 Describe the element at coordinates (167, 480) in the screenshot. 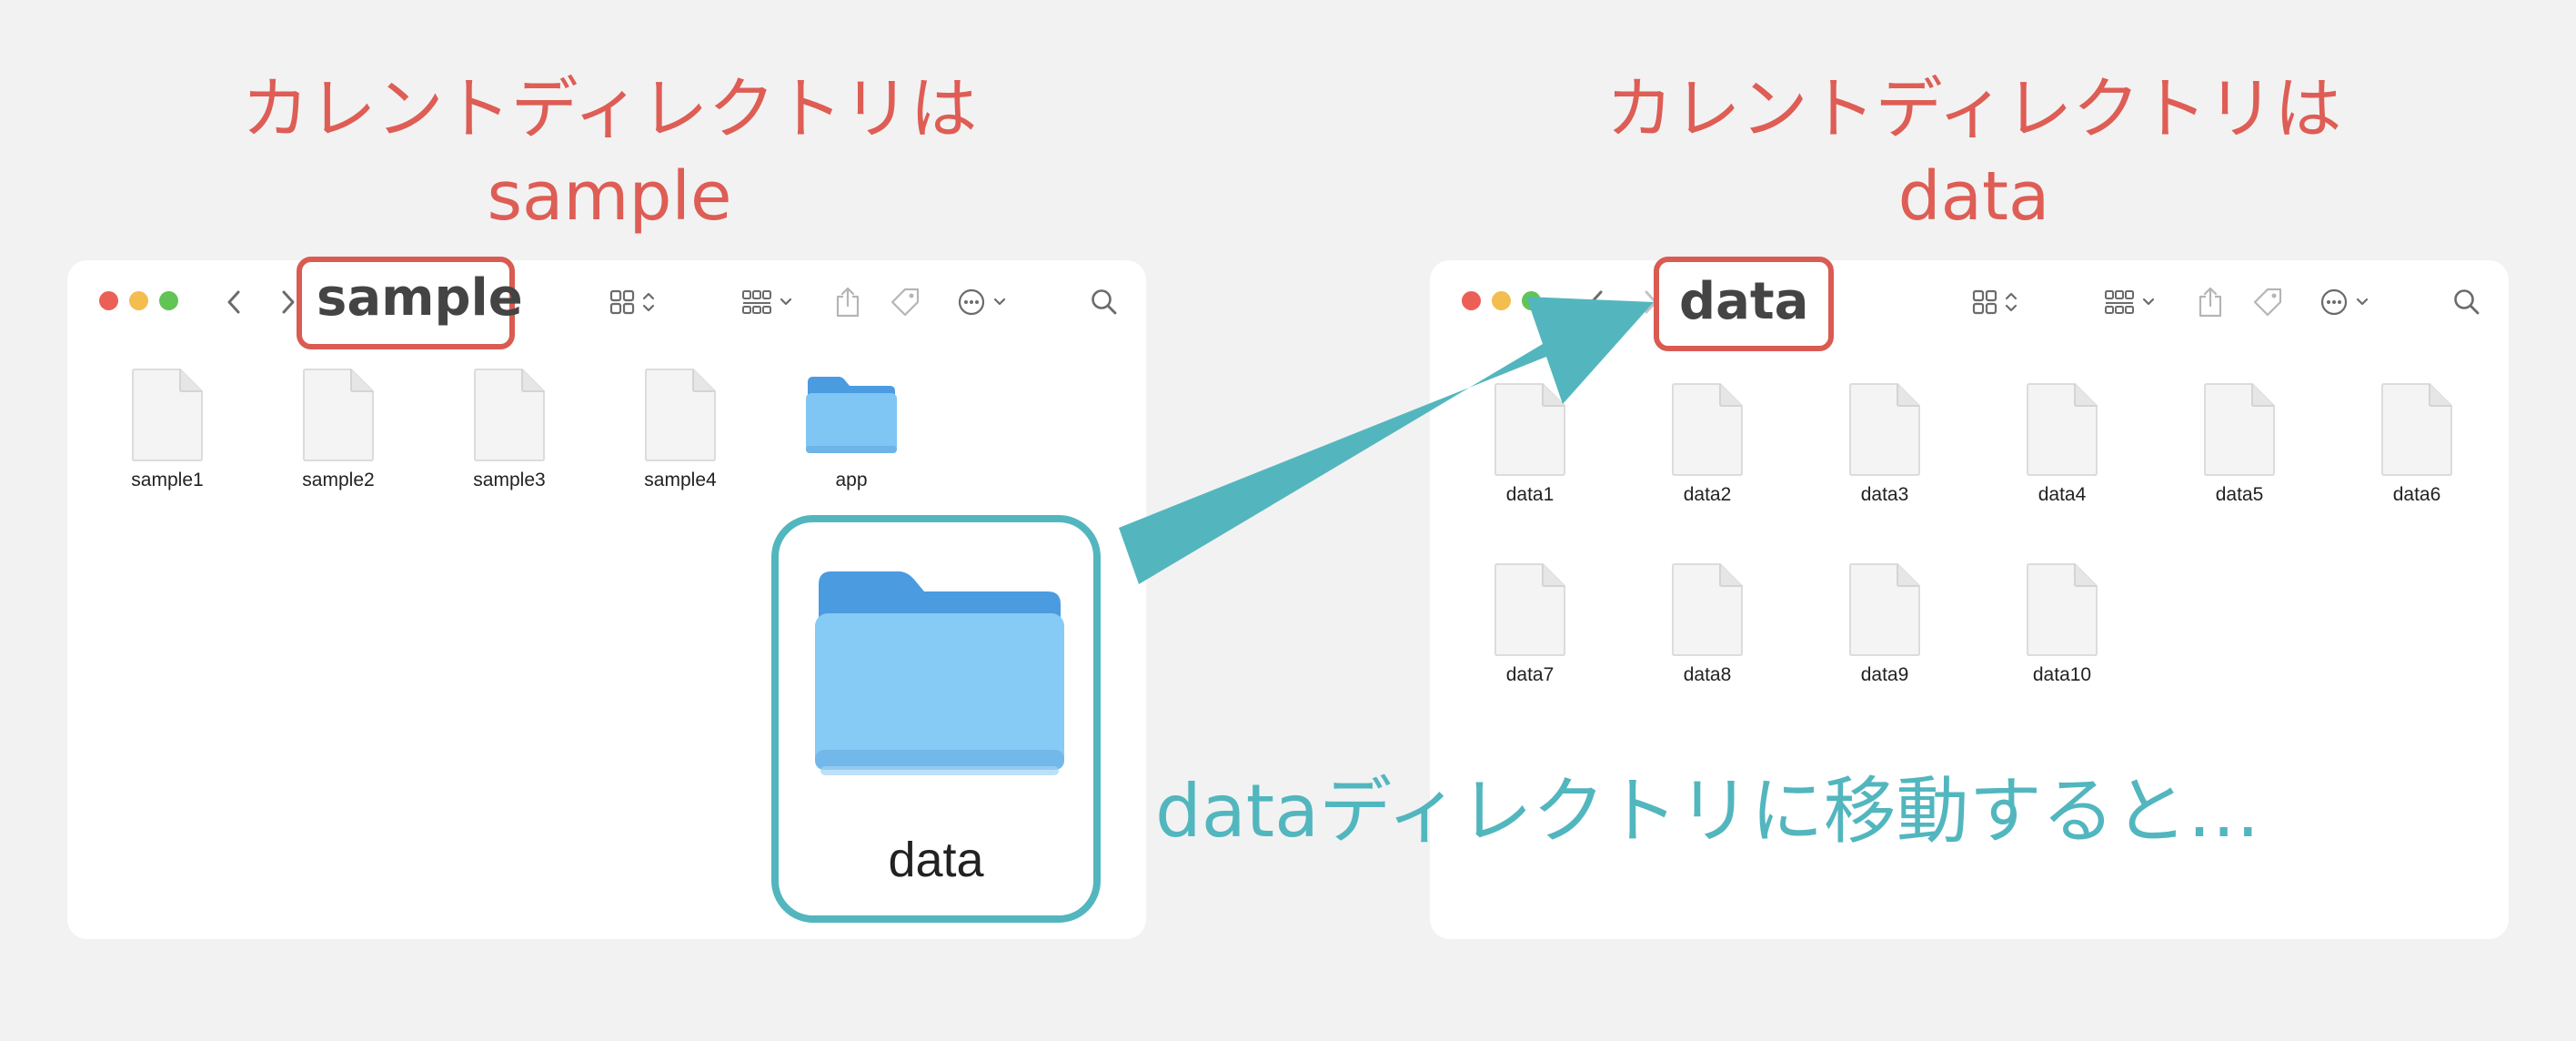

I see `file-label: sample1` at that location.